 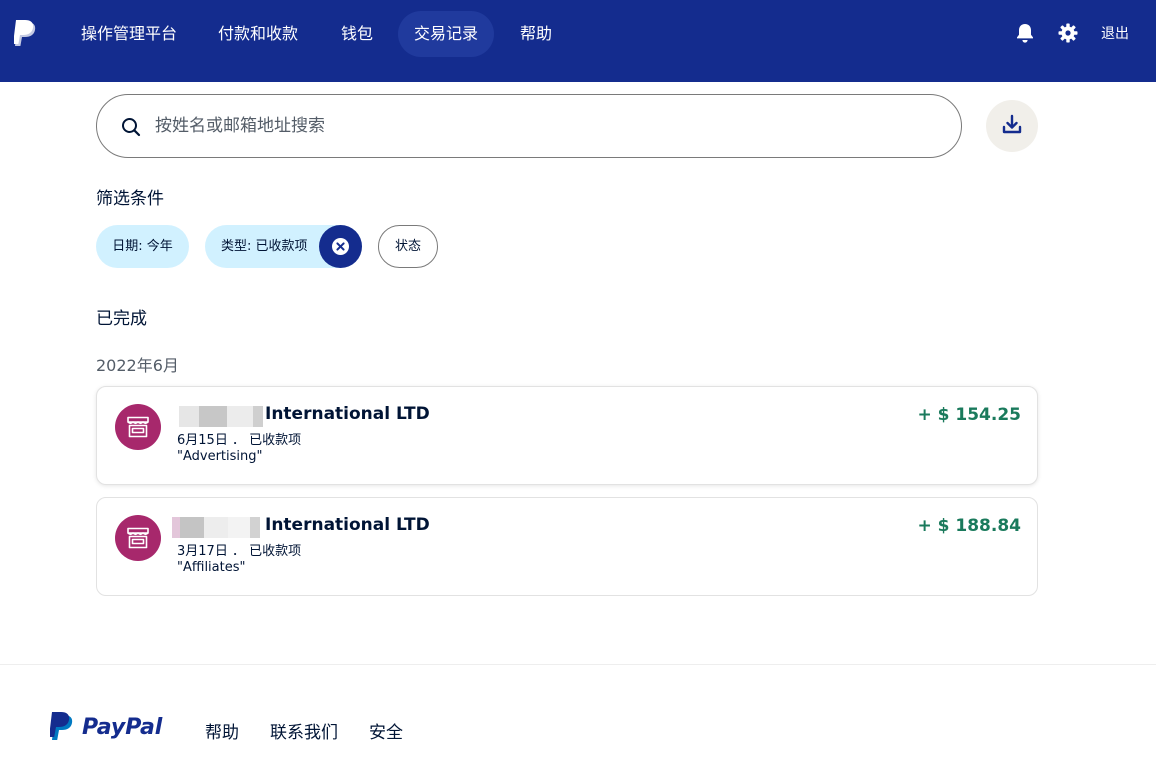 What do you see at coordinates (578, 664) in the screenshot?
I see `footer-divider` at bounding box center [578, 664].